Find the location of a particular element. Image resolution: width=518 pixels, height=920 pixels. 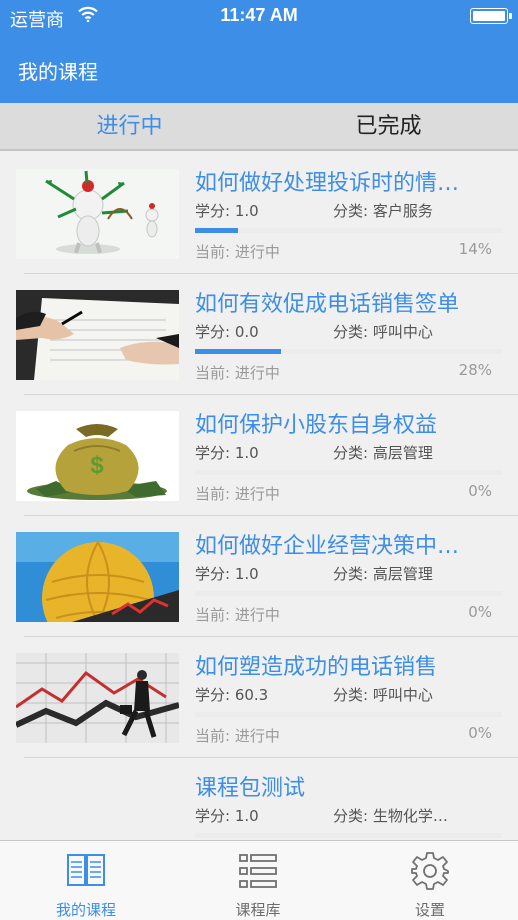

tab-my-courses: 我的课程 is located at coordinates (86, 880).